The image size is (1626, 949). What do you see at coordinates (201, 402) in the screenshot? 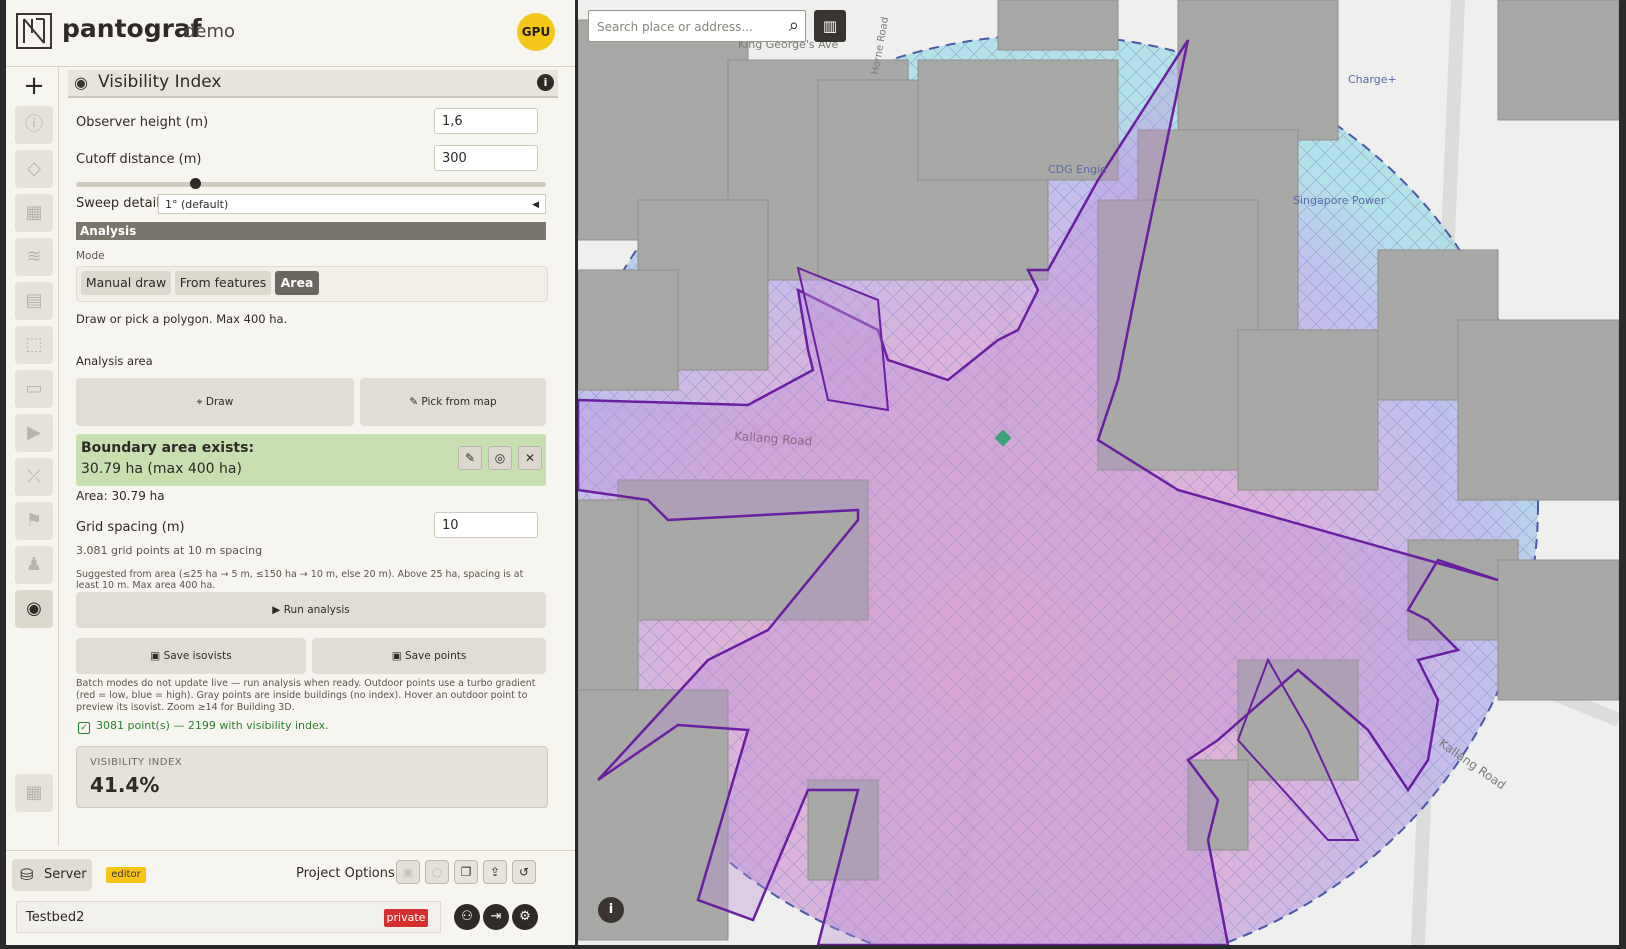
I see `draw-icon: ⌖` at bounding box center [201, 402].